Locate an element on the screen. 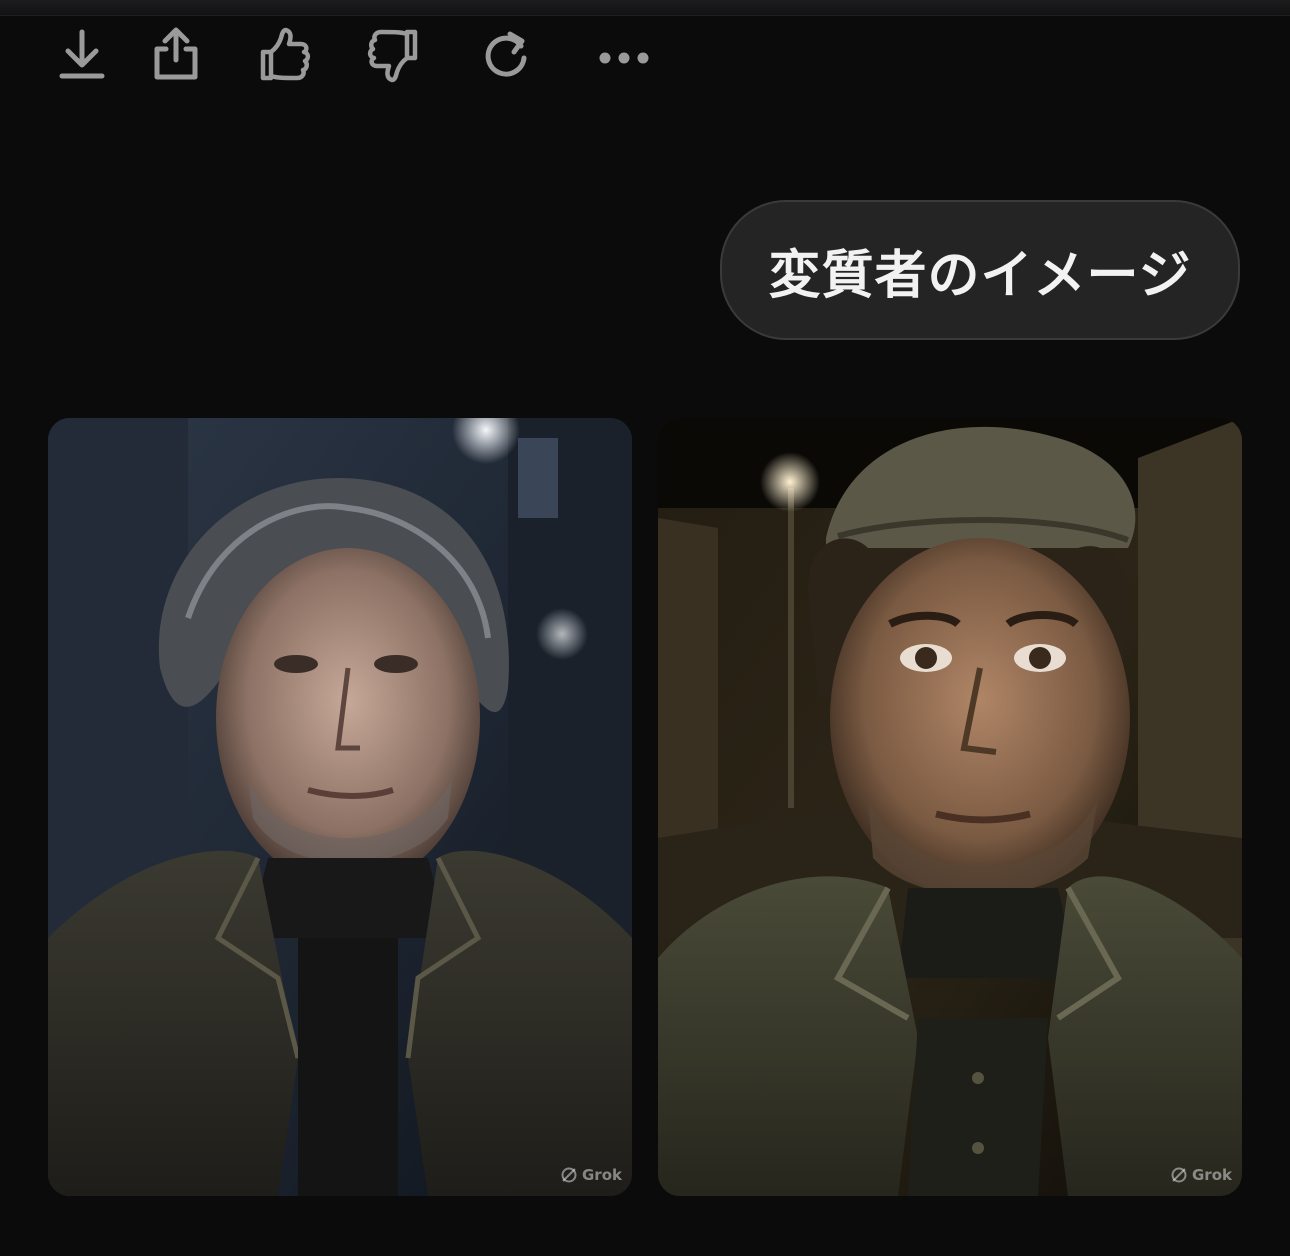 The image size is (1290, 1256). share-button is located at coordinates (176, 55).